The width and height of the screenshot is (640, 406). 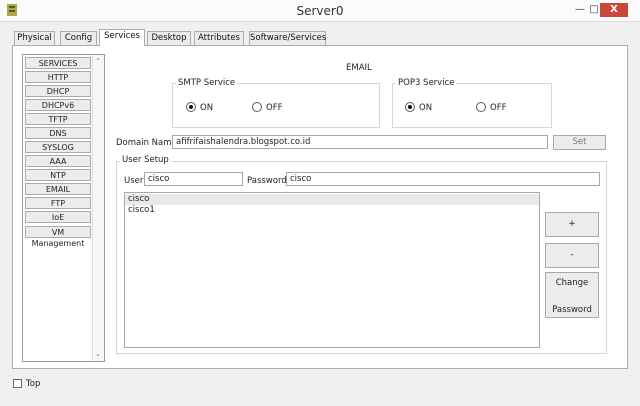 I want to click on smtp-service-legend: SMTP Service, so click(x=207, y=83).